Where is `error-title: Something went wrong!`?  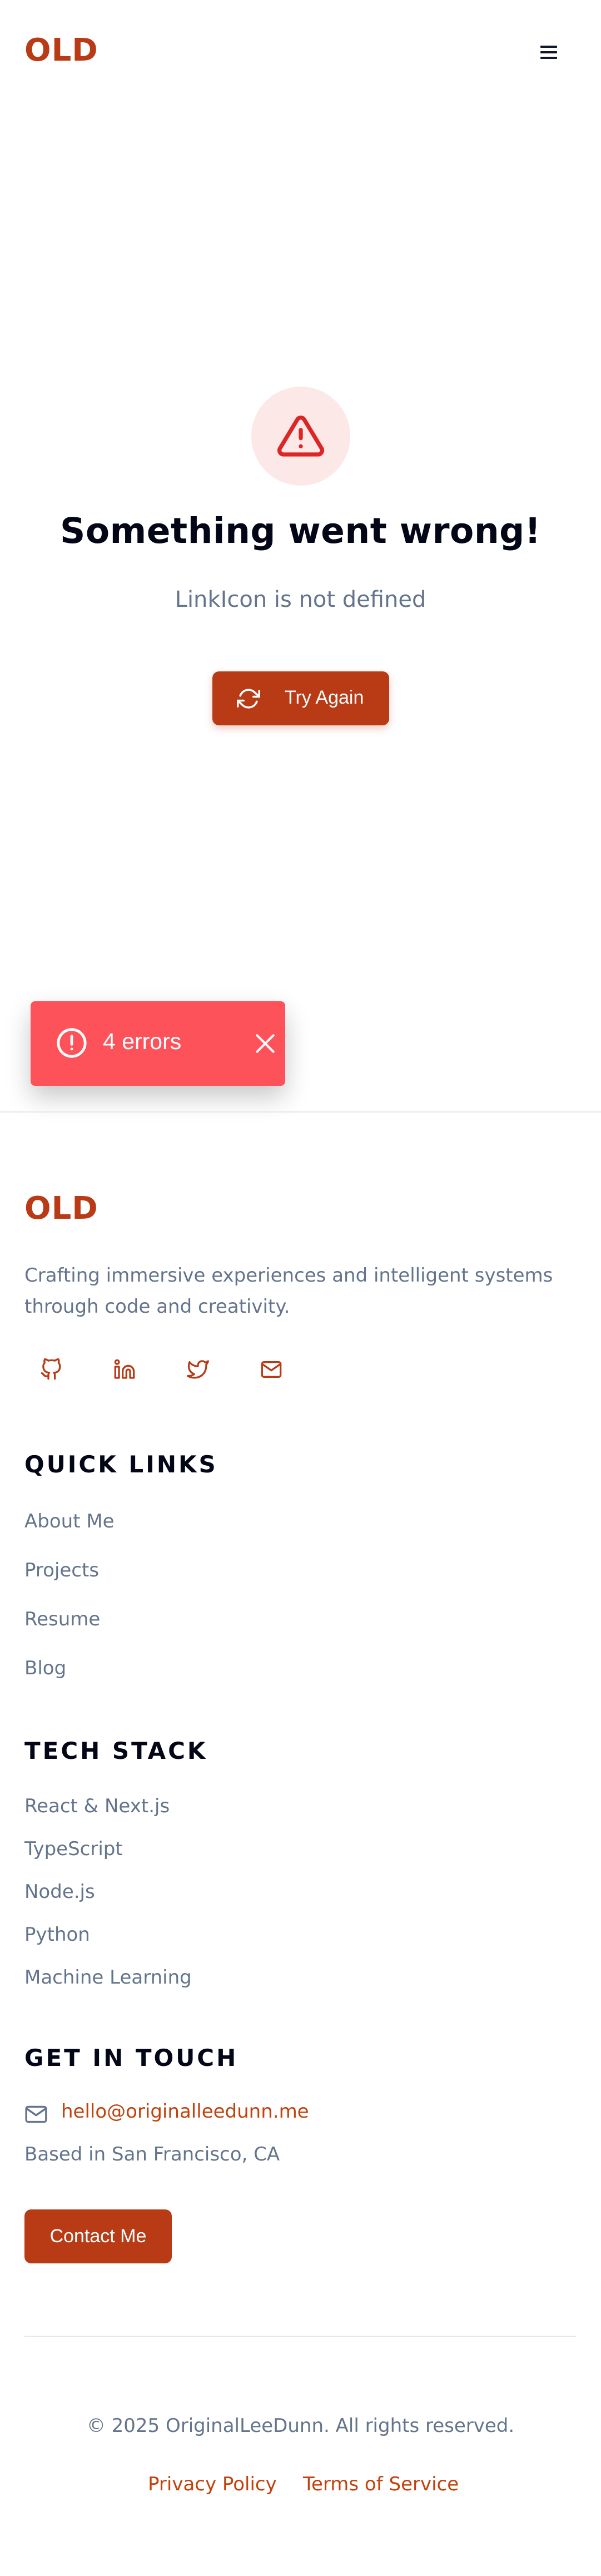
error-title: Something went wrong! is located at coordinates (300, 531).